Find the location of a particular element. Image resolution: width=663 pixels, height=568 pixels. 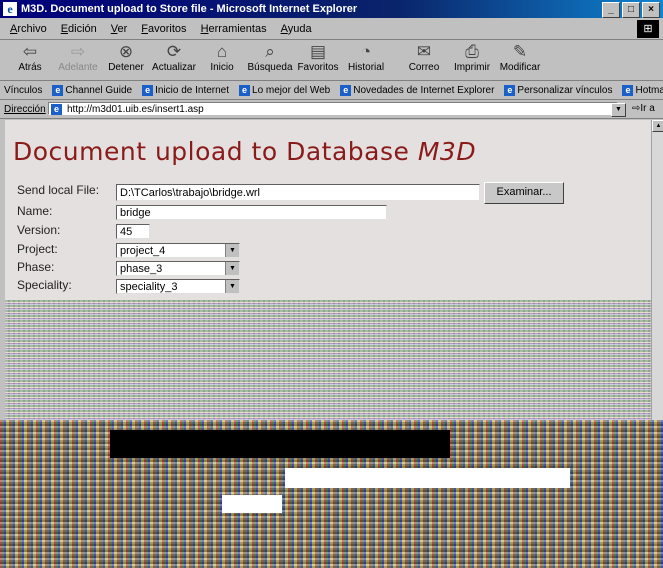

refresh-button: ⟳ Actualizar is located at coordinates (174, 56).